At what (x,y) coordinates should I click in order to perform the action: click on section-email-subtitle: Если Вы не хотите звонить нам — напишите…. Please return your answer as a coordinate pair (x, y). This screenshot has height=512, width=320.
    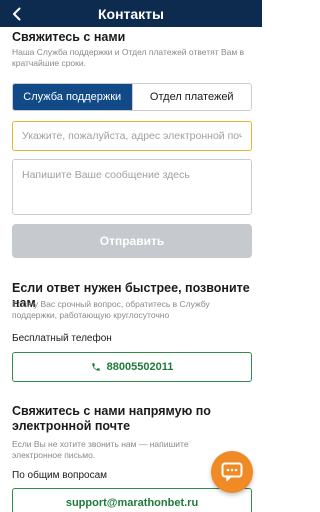
    Looking at the image, I should click on (100, 449).